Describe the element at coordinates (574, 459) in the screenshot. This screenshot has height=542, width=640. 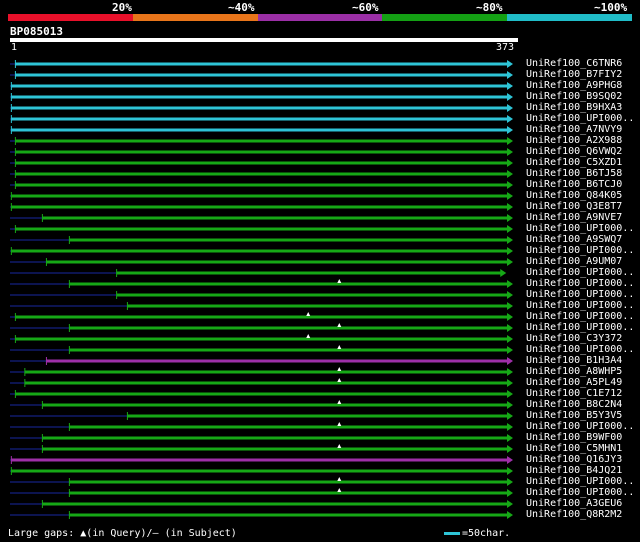
I see `hit-label: UniRef100_Q16JY3` at that location.